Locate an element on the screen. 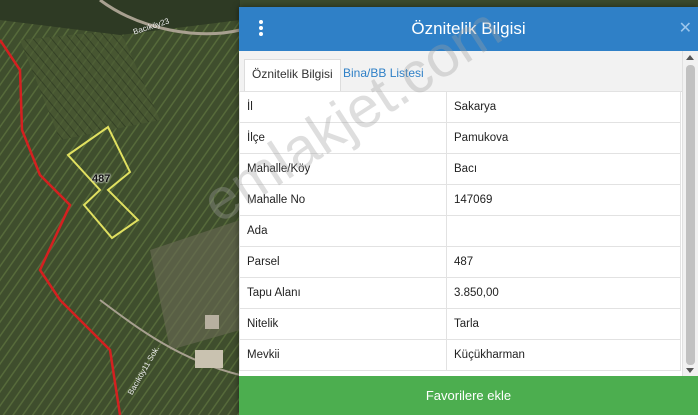 The width and height of the screenshot is (698, 415). table-row: Ada is located at coordinates (460, 231).